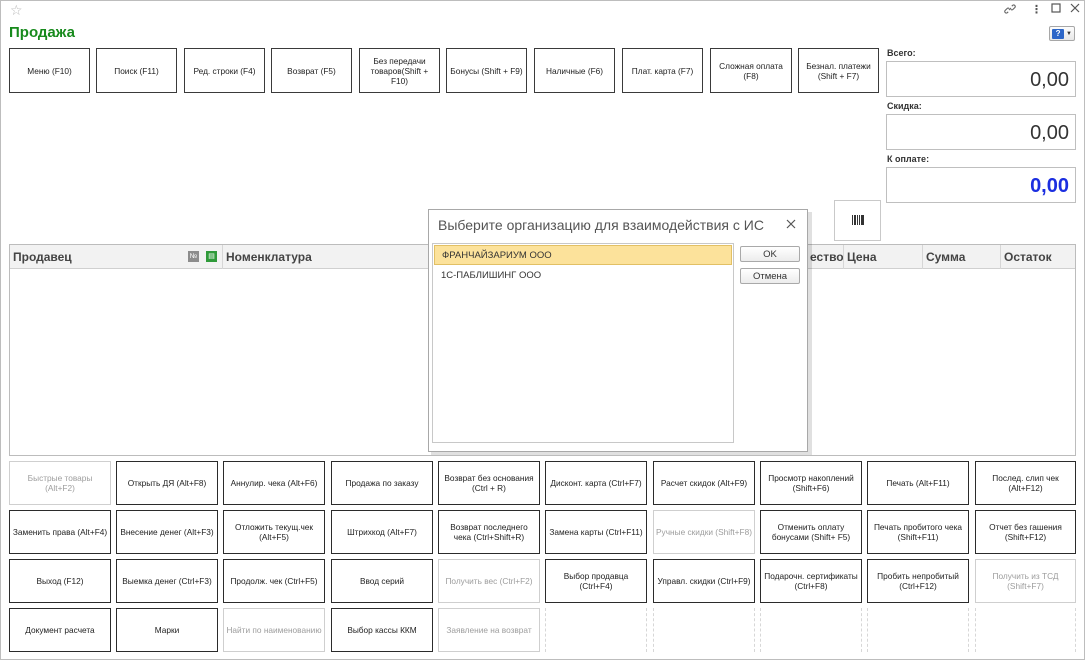  What do you see at coordinates (1025, 483) in the screenshot?
I see `last-slip-receipt-button: Послед. слип чек (Alt+F12)` at bounding box center [1025, 483].